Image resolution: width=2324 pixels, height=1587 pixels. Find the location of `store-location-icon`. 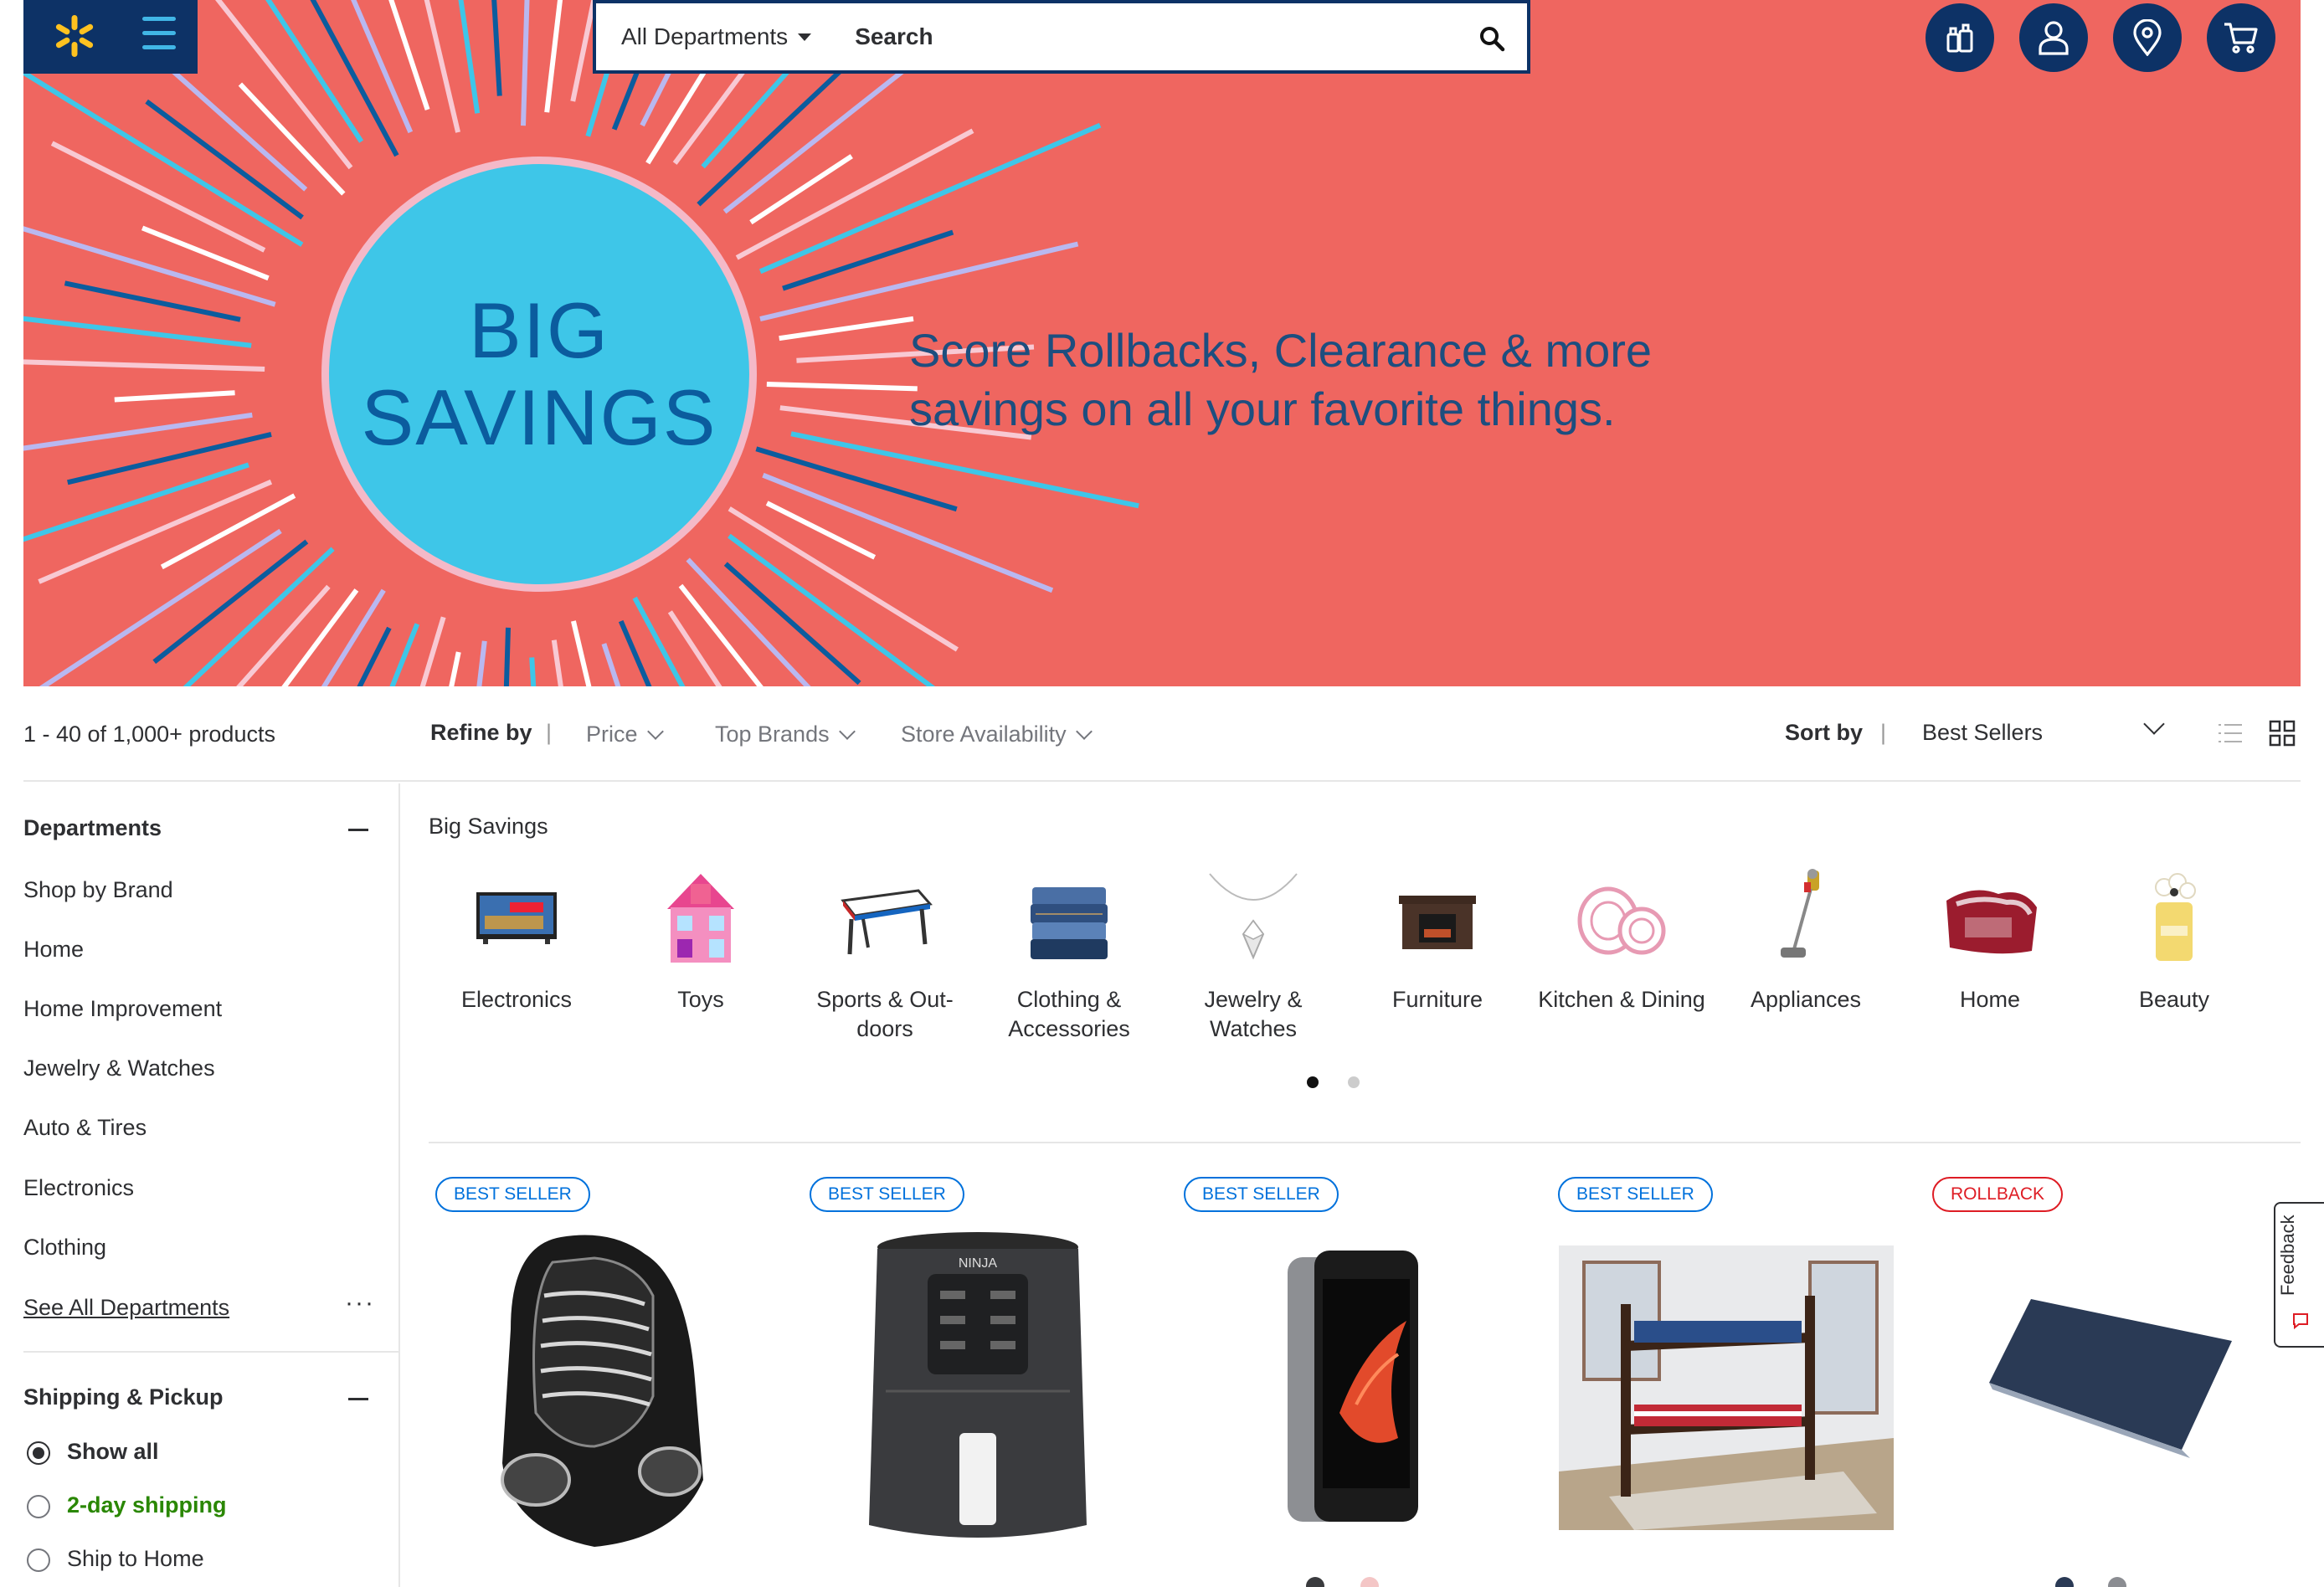

store-location-icon is located at coordinates (2148, 37).